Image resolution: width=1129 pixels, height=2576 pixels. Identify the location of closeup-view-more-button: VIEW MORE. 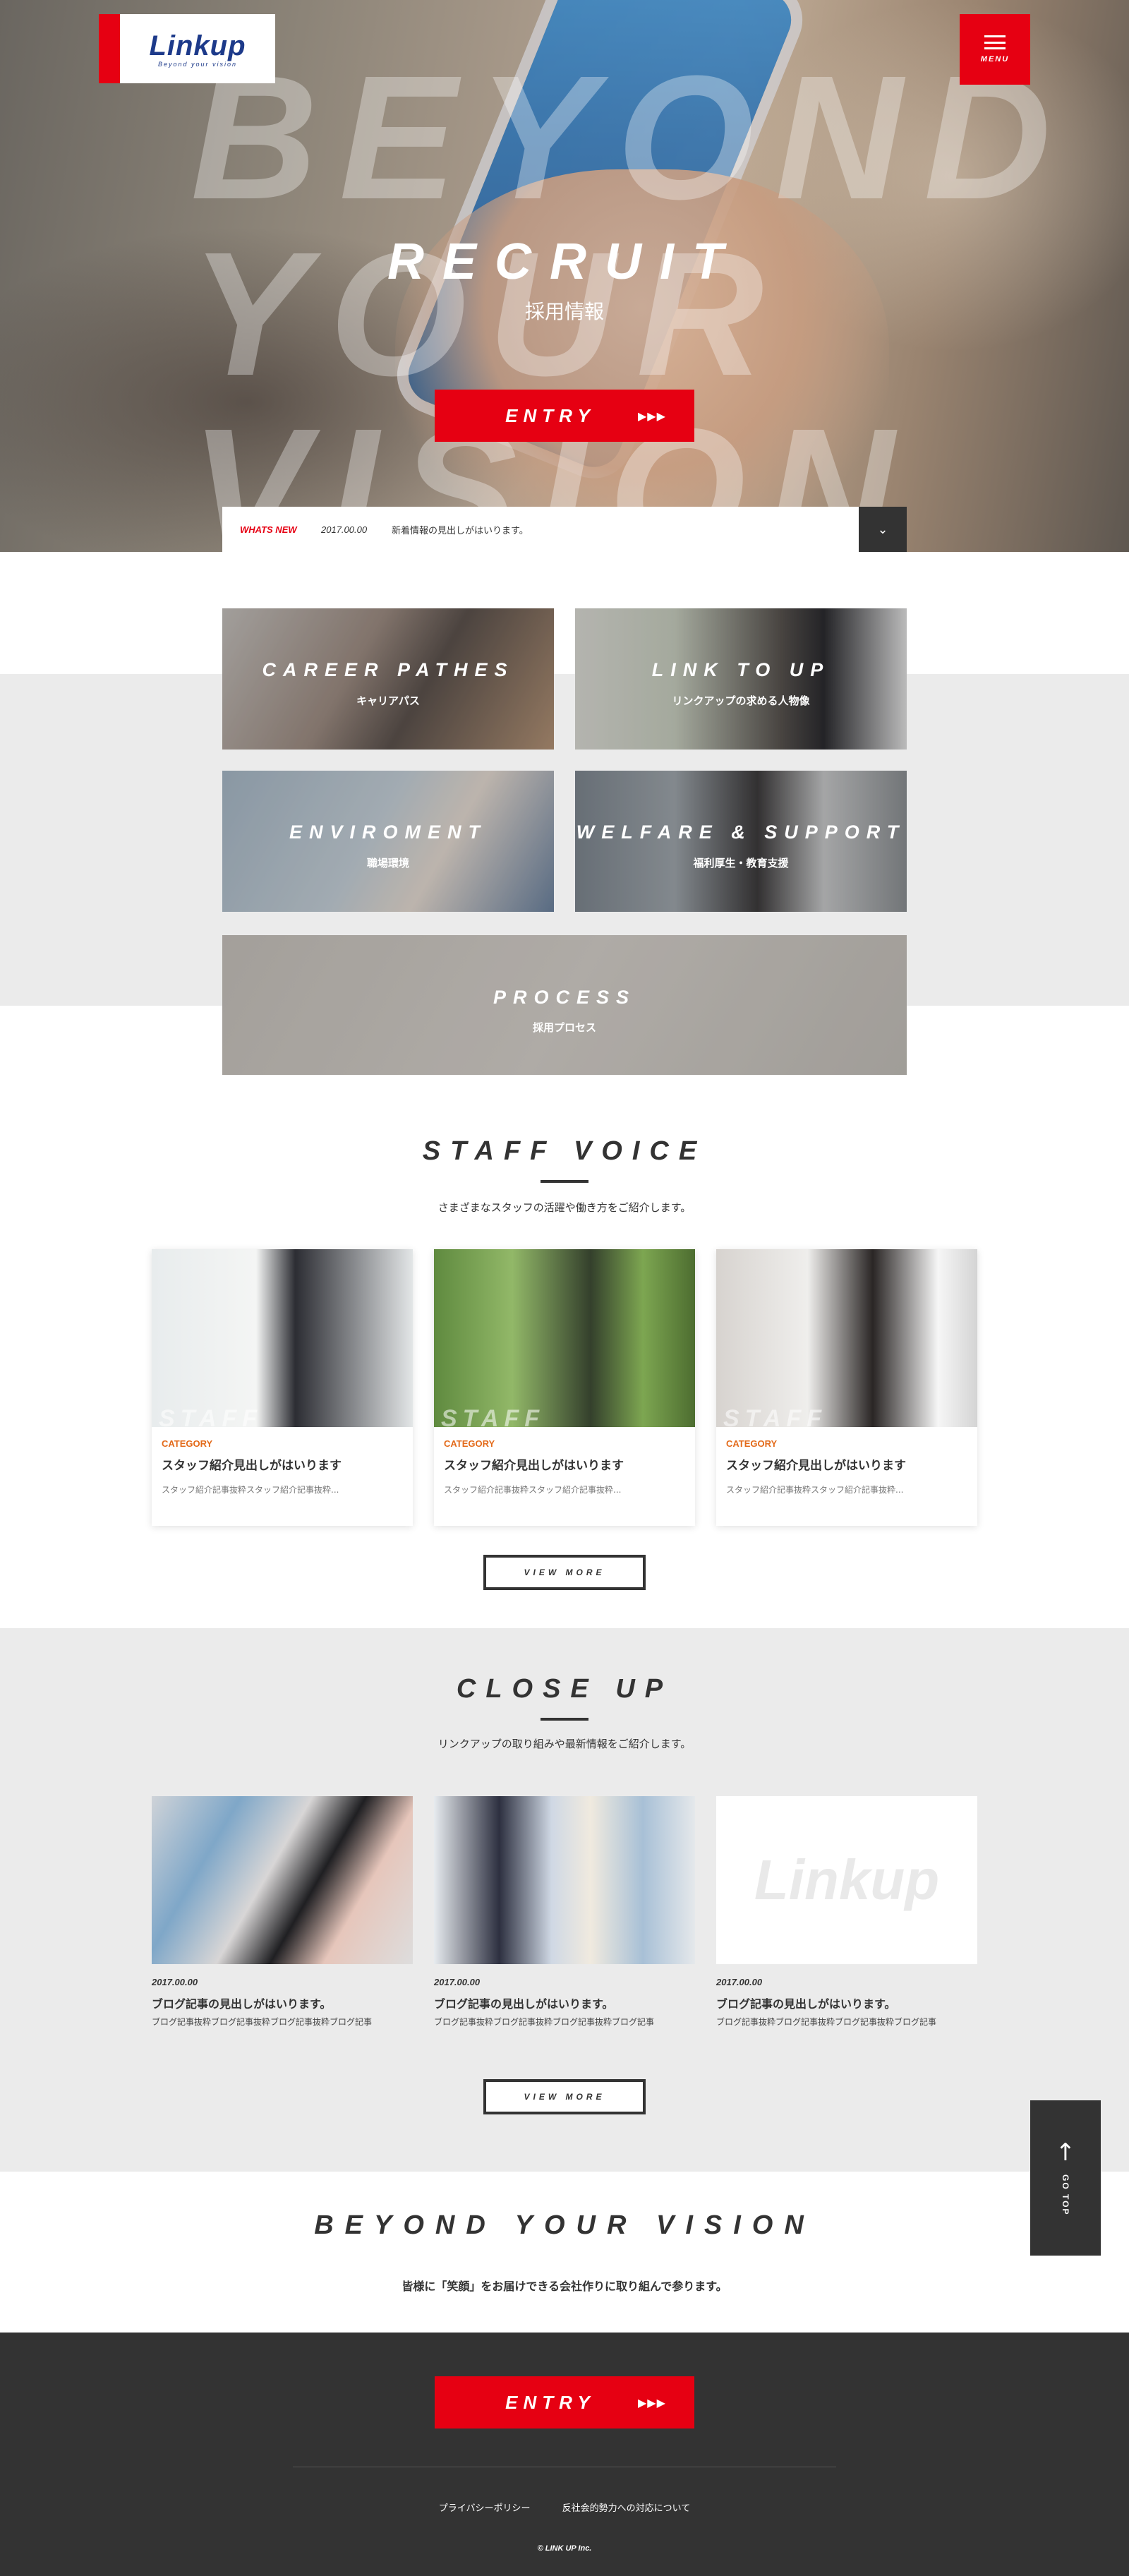
(564, 2096).